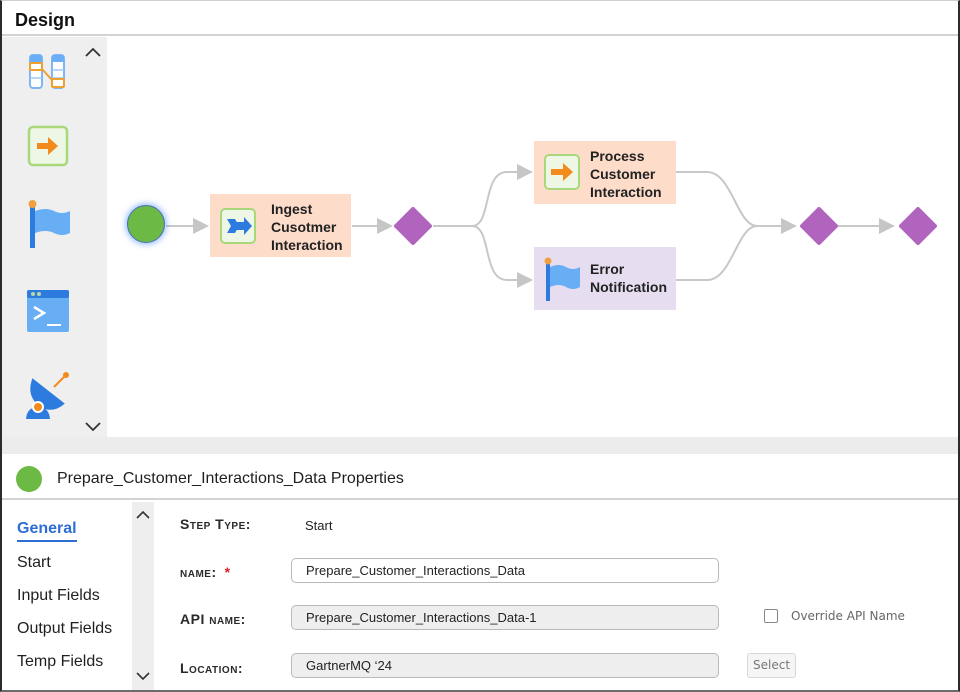  Describe the element at coordinates (617, 156) in the screenshot. I see `node-label-line: Process` at that location.